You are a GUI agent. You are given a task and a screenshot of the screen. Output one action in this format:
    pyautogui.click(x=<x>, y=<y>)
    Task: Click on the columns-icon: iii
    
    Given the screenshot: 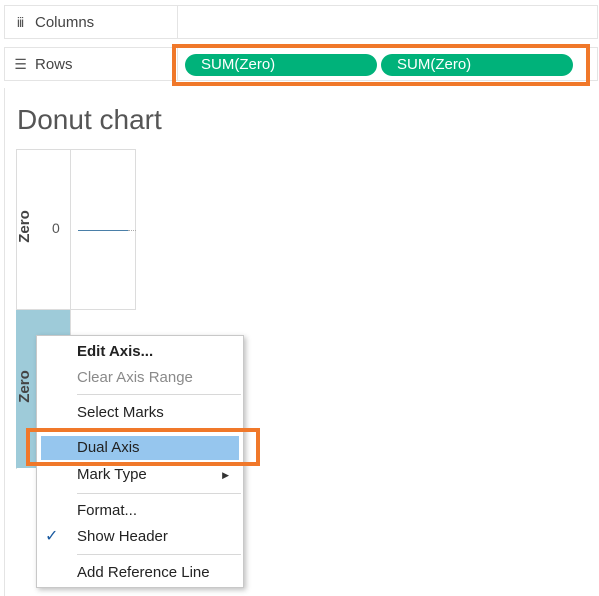 What is the action you would take?
    pyautogui.click(x=20, y=22)
    